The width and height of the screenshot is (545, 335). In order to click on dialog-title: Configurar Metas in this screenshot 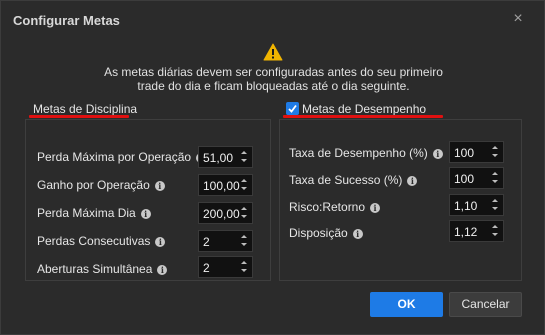, I will do `click(66, 20)`.